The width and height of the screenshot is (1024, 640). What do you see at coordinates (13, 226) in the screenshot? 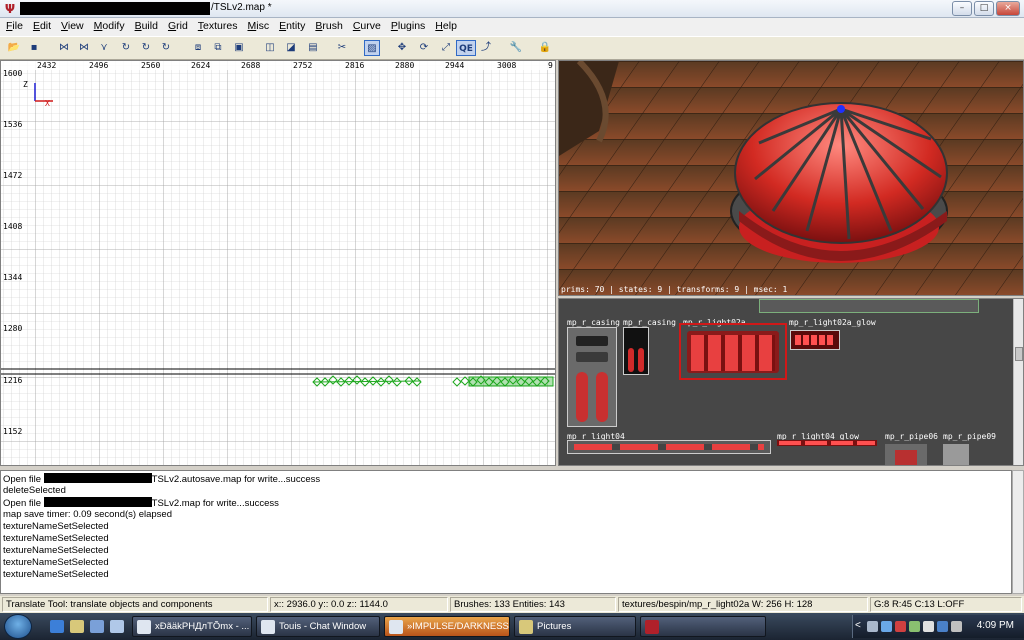
I see `left-tick: 1408` at bounding box center [13, 226].